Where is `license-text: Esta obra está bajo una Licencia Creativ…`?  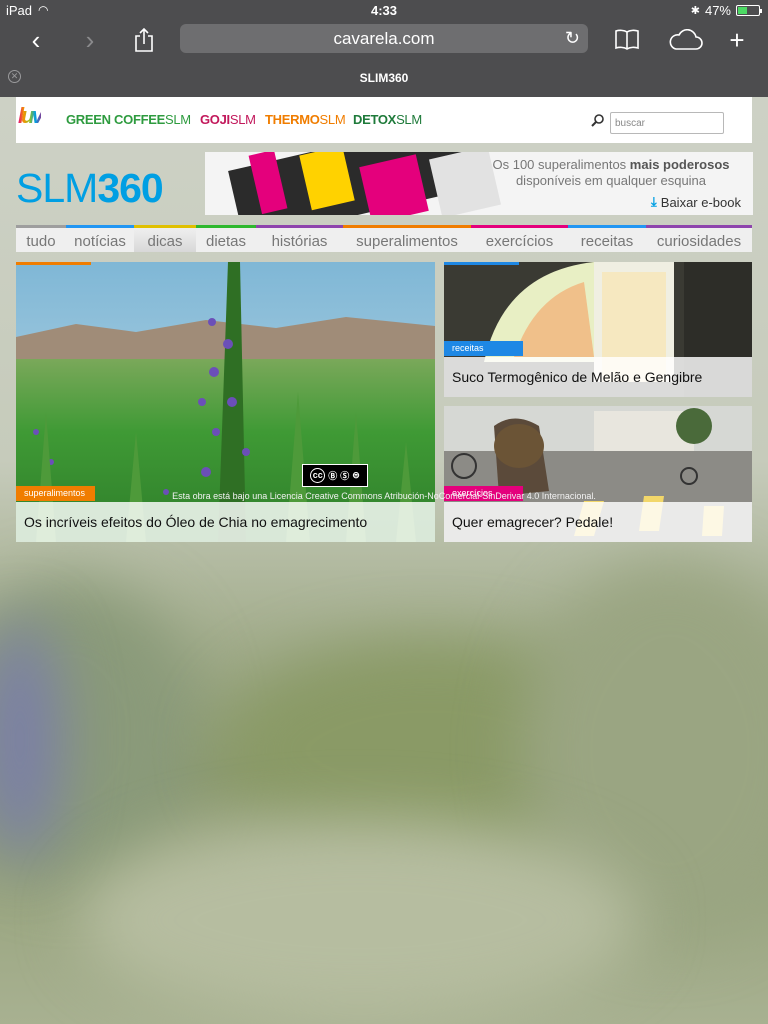 license-text: Esta obra está bajo una Licencia Creativ… is located at coordinates (384, 496).